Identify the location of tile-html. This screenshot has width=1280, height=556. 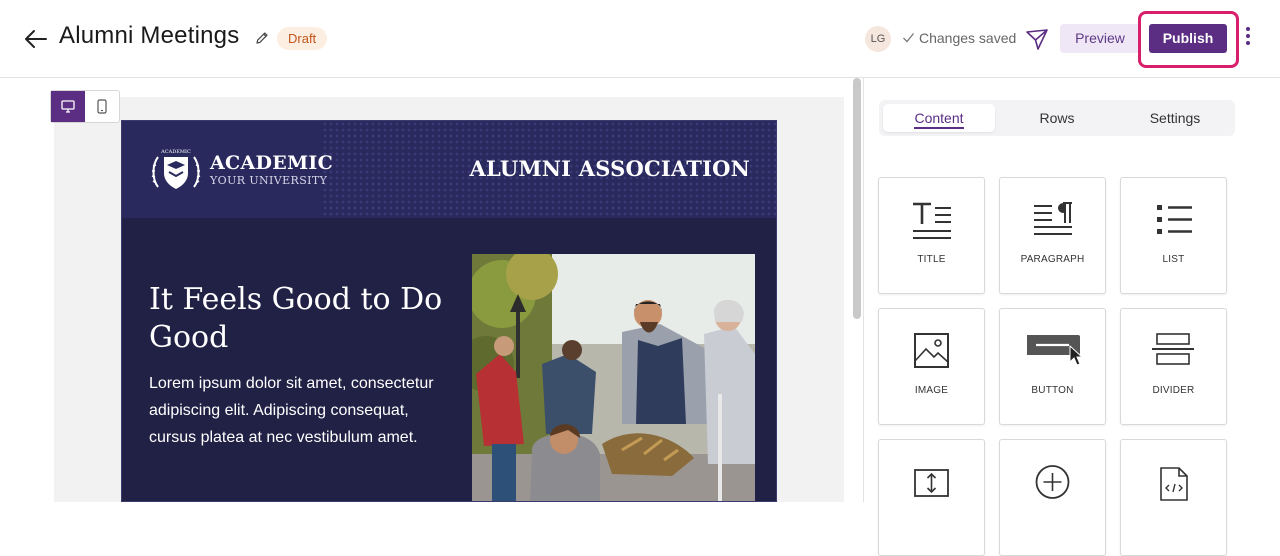
(1173, 497).